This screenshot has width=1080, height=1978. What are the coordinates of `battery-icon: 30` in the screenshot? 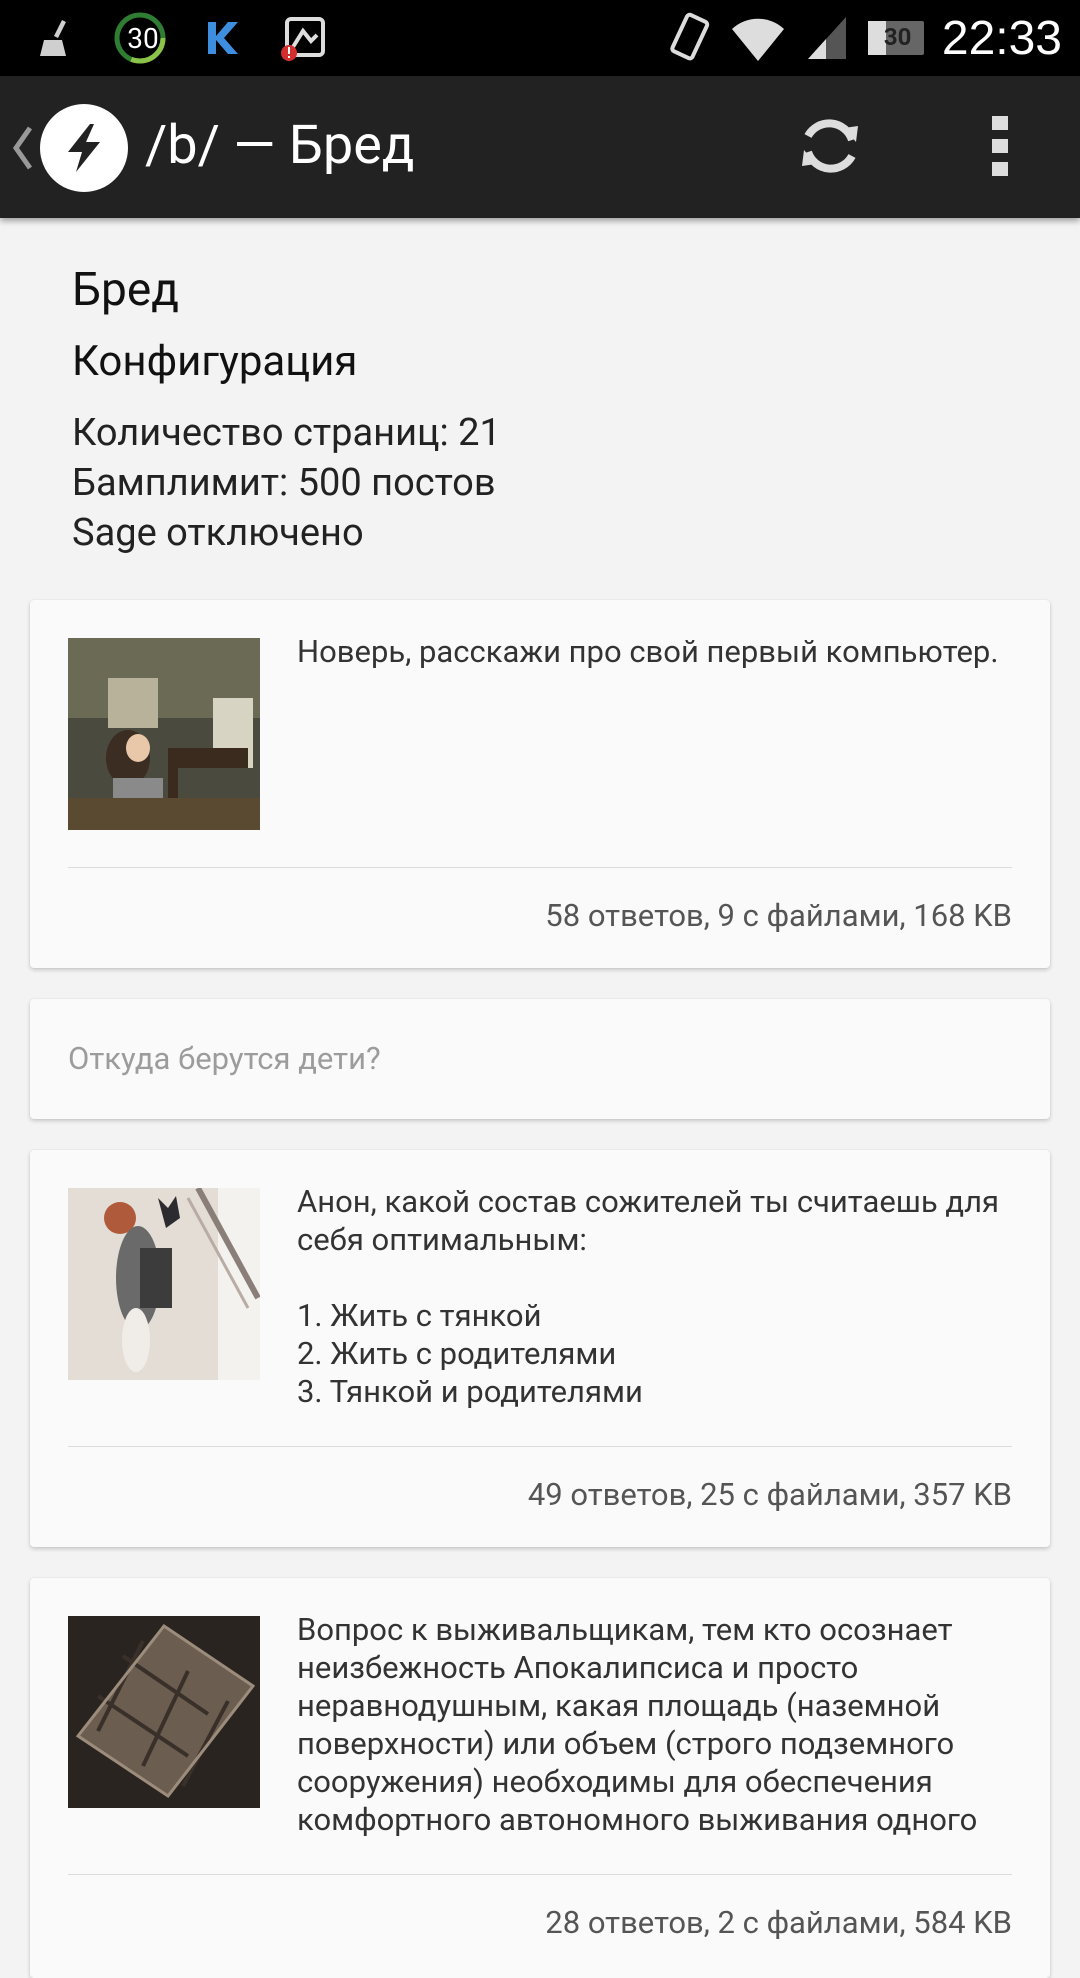 It's located at (895, 38).